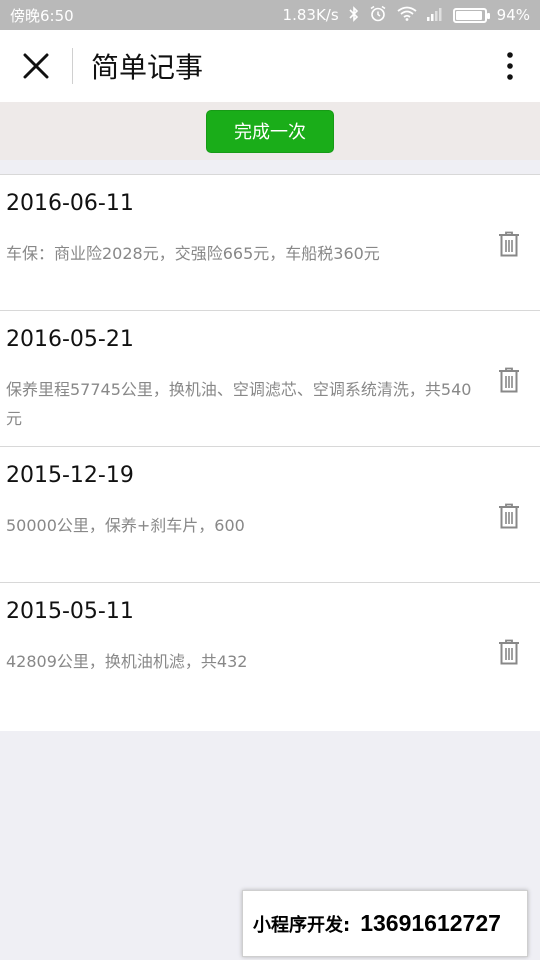 Image resolution: width=540 pixels, height=960 pixels. What do you see at coordinates (513, 15) in the screenshot?
I see `battery-percent: 94%` at bounding box center [513, 15].